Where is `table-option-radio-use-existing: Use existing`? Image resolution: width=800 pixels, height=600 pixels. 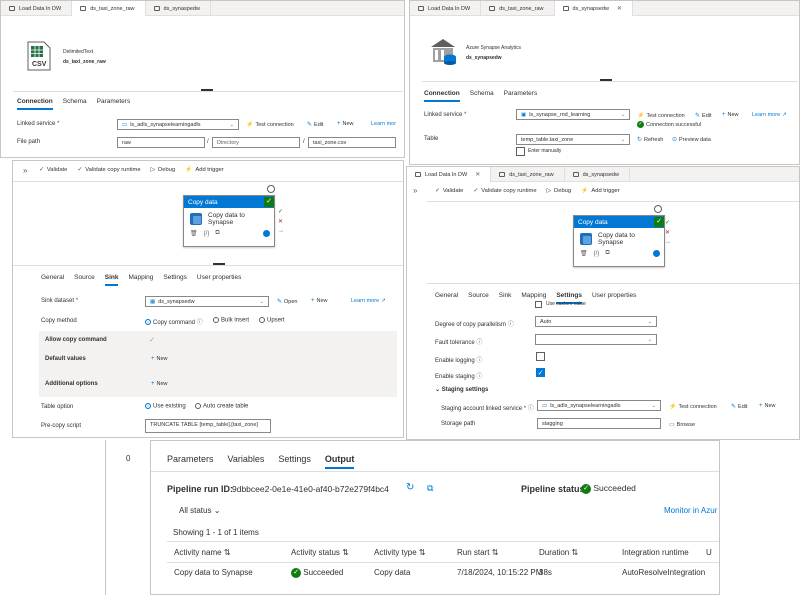
table-option-radio-use-existing: Use existing is located at coordinates (165, 406).